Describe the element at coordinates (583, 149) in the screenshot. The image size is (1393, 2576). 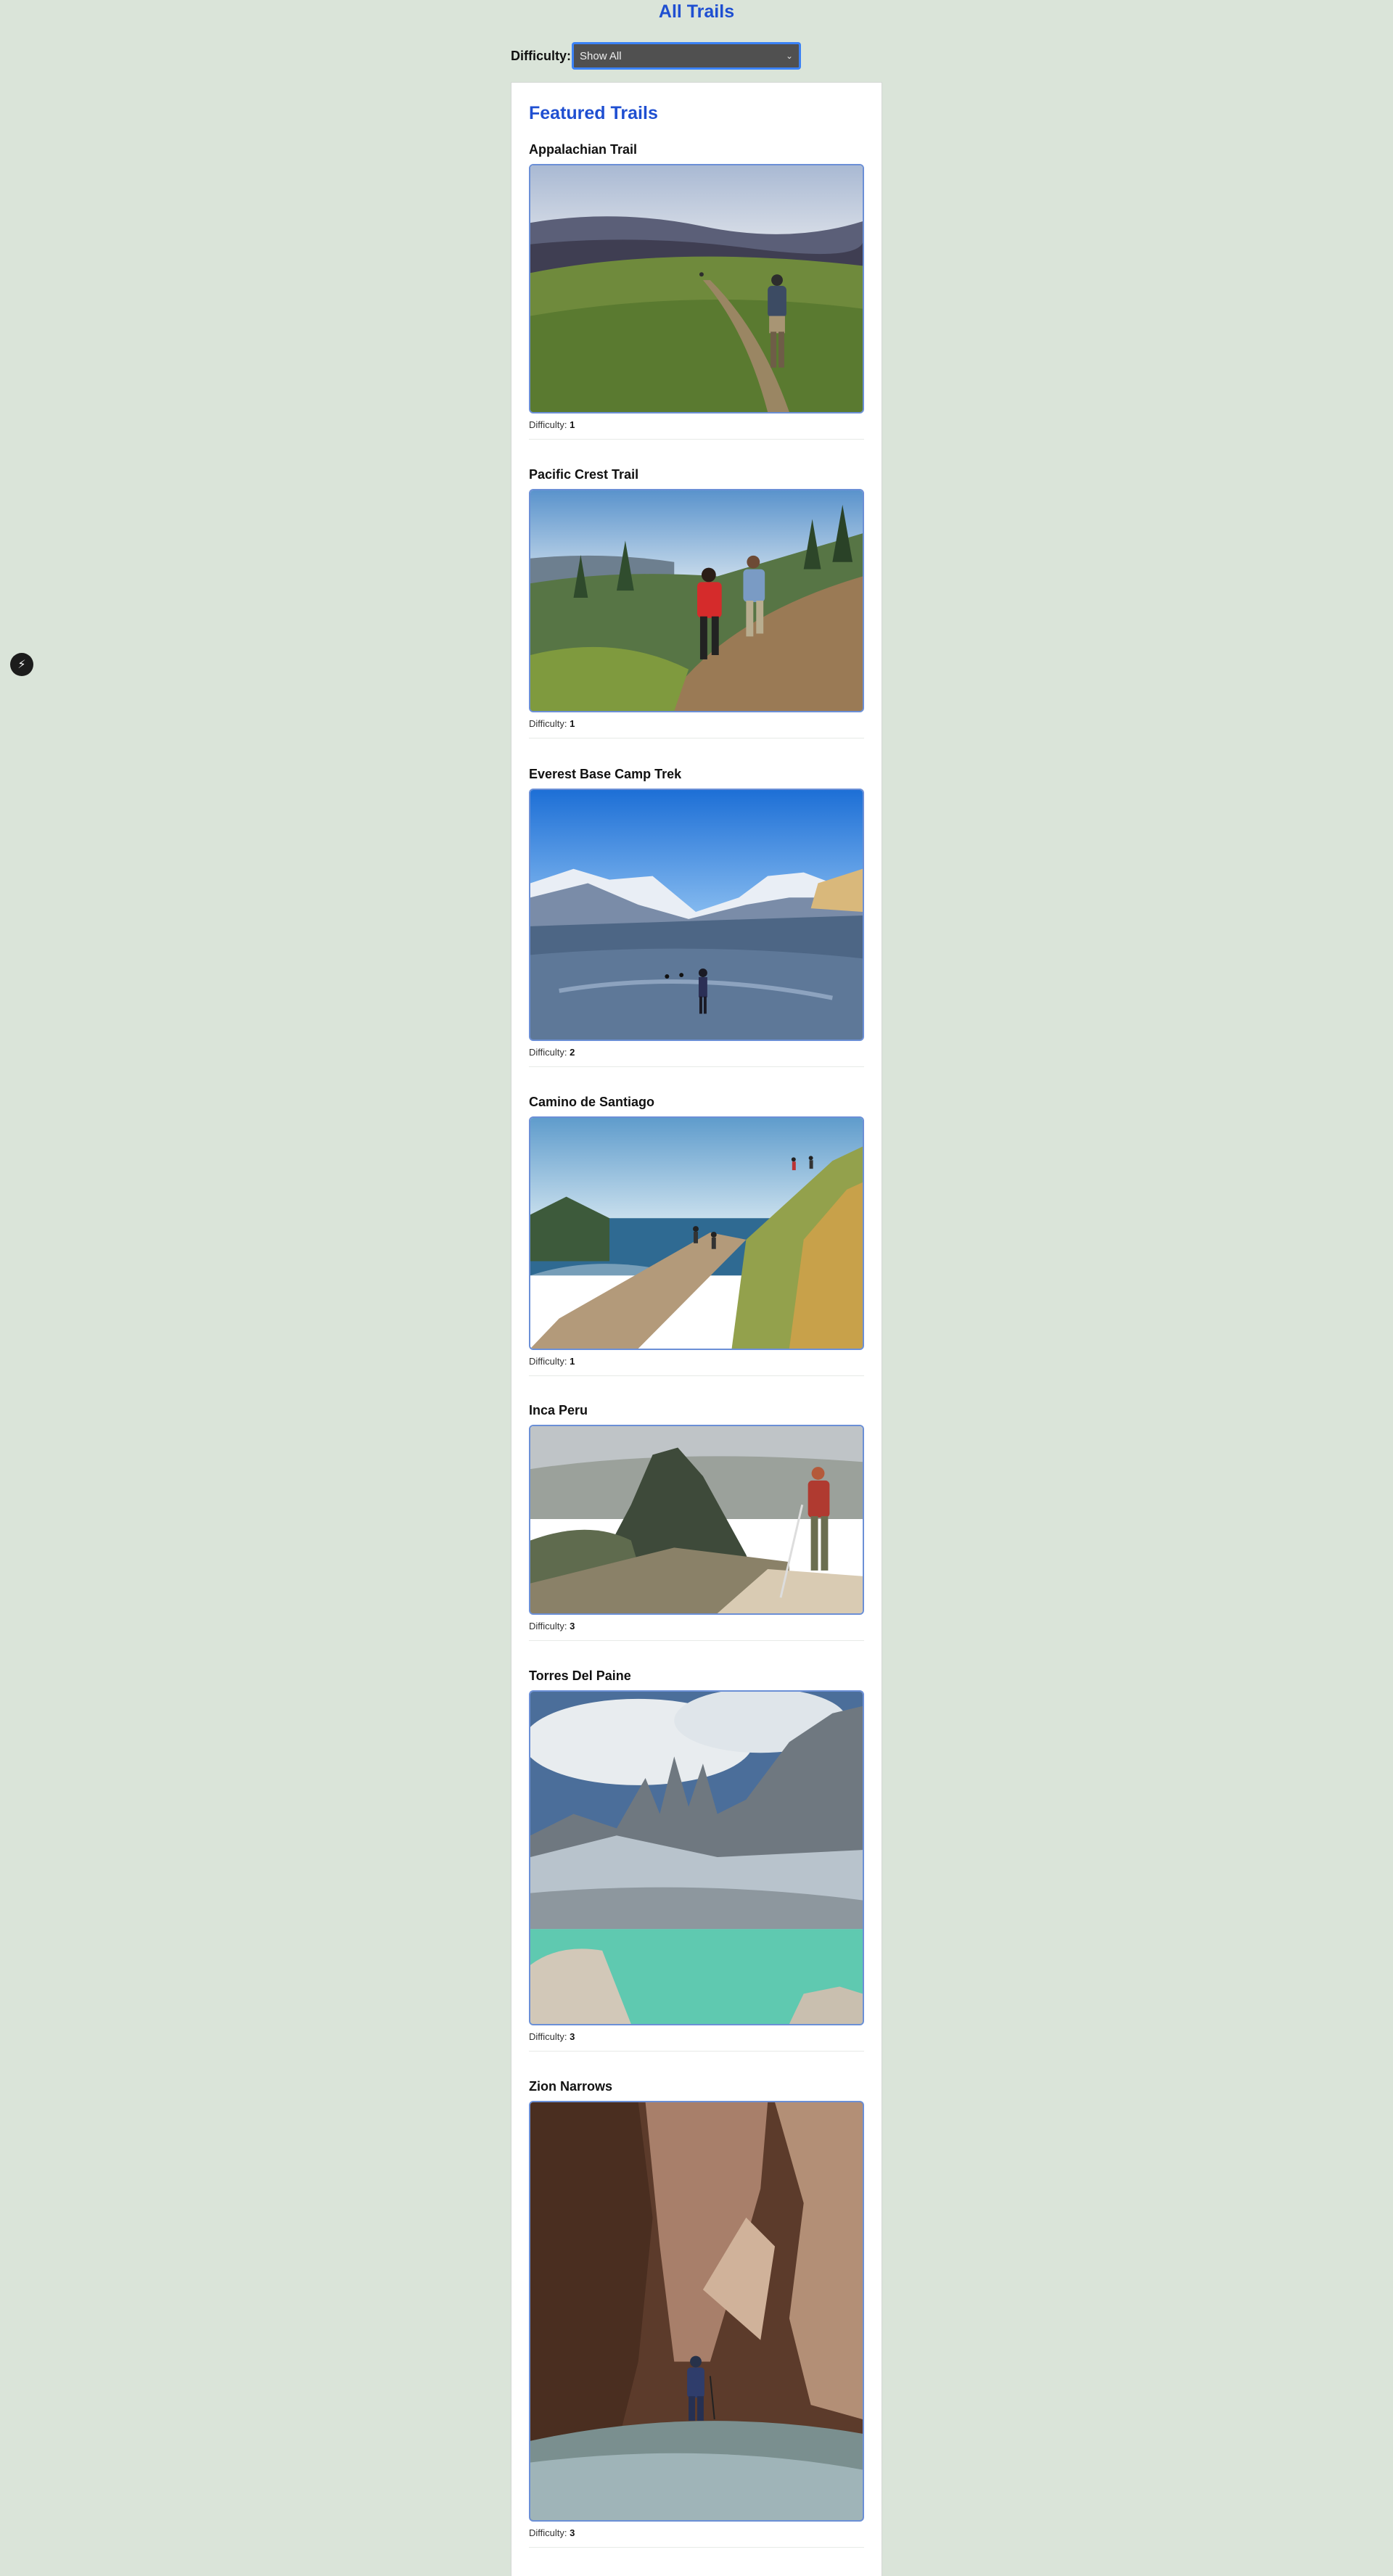
I see `trail-name: Appalachian Trail` at that location.